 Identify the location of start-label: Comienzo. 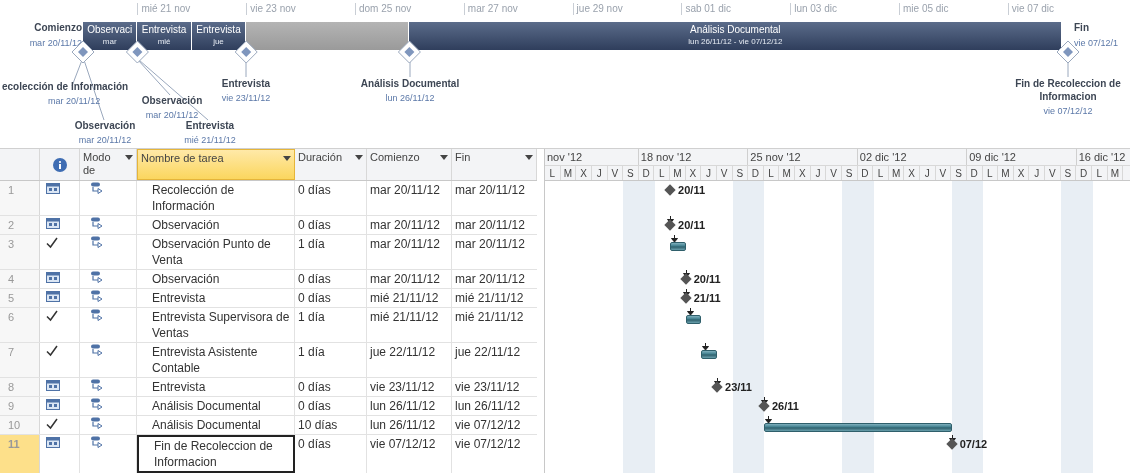
(58, 28).